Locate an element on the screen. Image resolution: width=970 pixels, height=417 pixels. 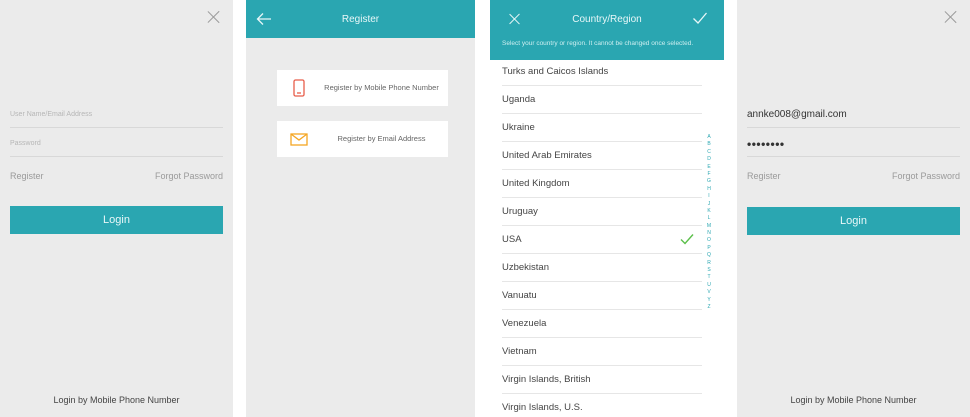
envelope-icon is located at coordinates (299, 139).